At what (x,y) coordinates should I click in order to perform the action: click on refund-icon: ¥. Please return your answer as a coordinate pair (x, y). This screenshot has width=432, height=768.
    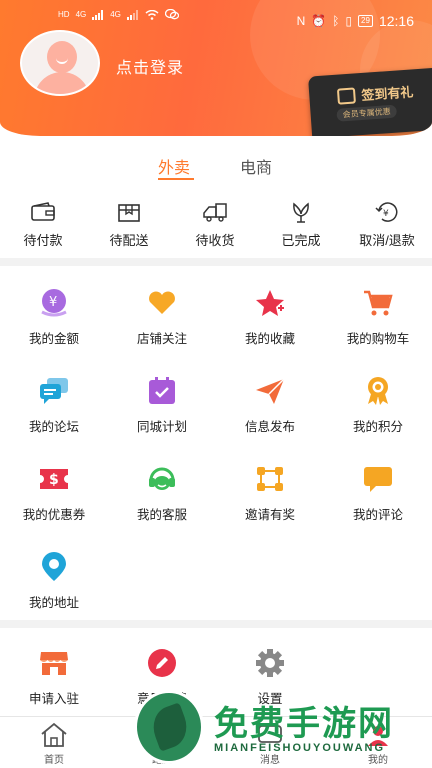
    Looking at the image, I should click on (386, 212).